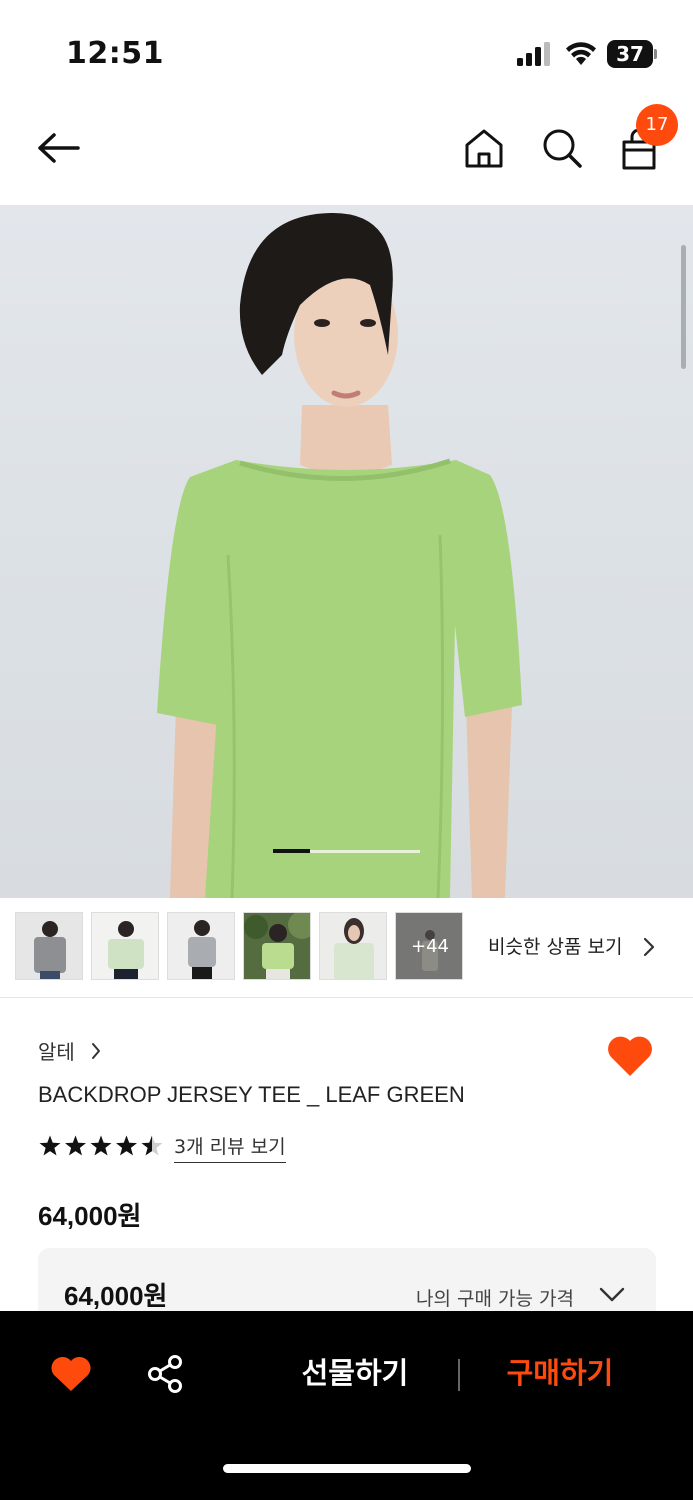 Image resolution: width=693 pixels, height=1500 pixels. Describe the element at coordinates (165, 1374) in the screenshot. I see `share-icon` at that location.